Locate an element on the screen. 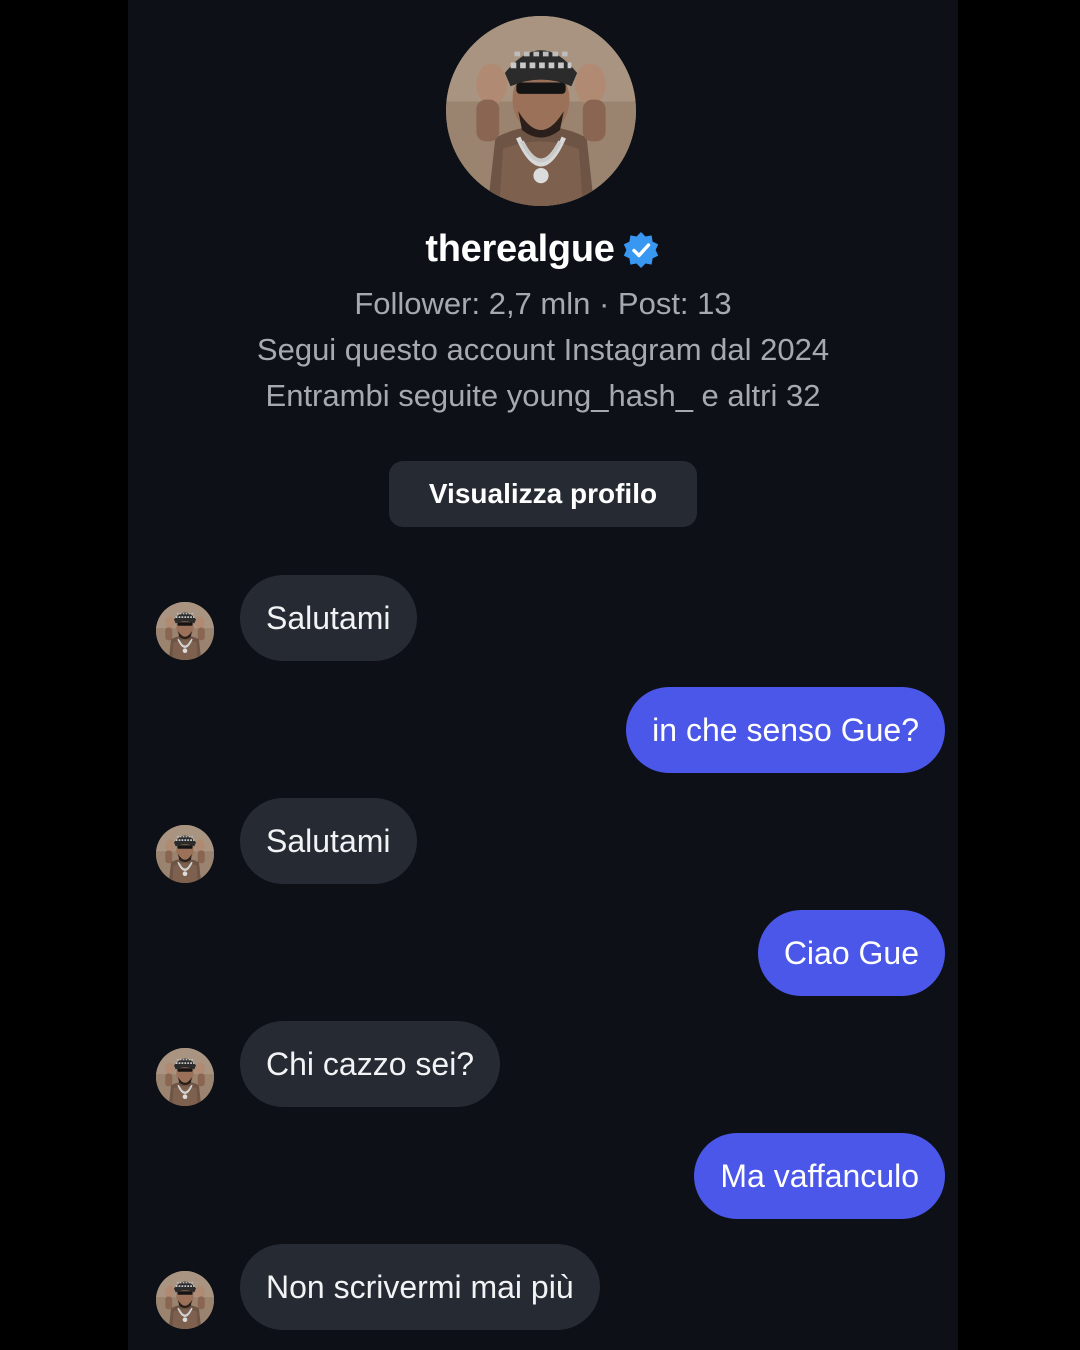  profile-avatar is located at coordinates (541, 111).